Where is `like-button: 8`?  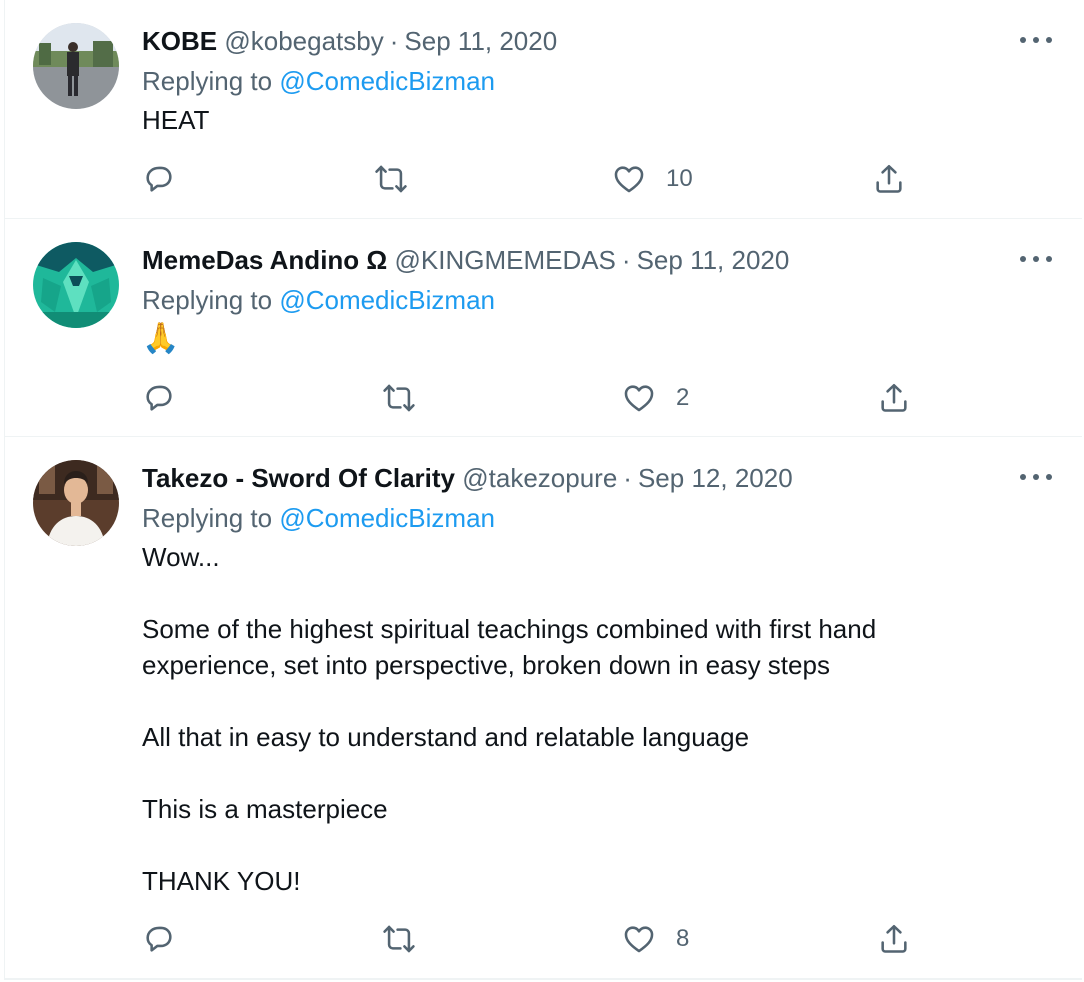 like-button: 8 is located at coordinates (655, 939).